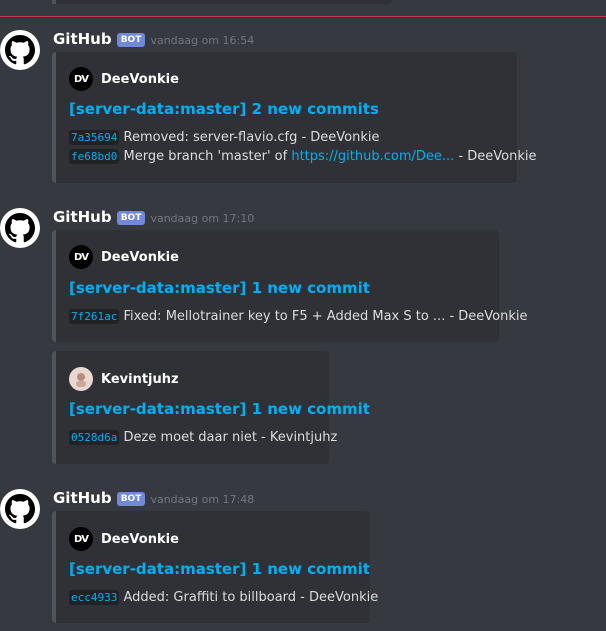  What do you see at coordinates (94, 597) in the screenshot?
I see `commit-hash: ecc4933` at bounding box center [94, 597].